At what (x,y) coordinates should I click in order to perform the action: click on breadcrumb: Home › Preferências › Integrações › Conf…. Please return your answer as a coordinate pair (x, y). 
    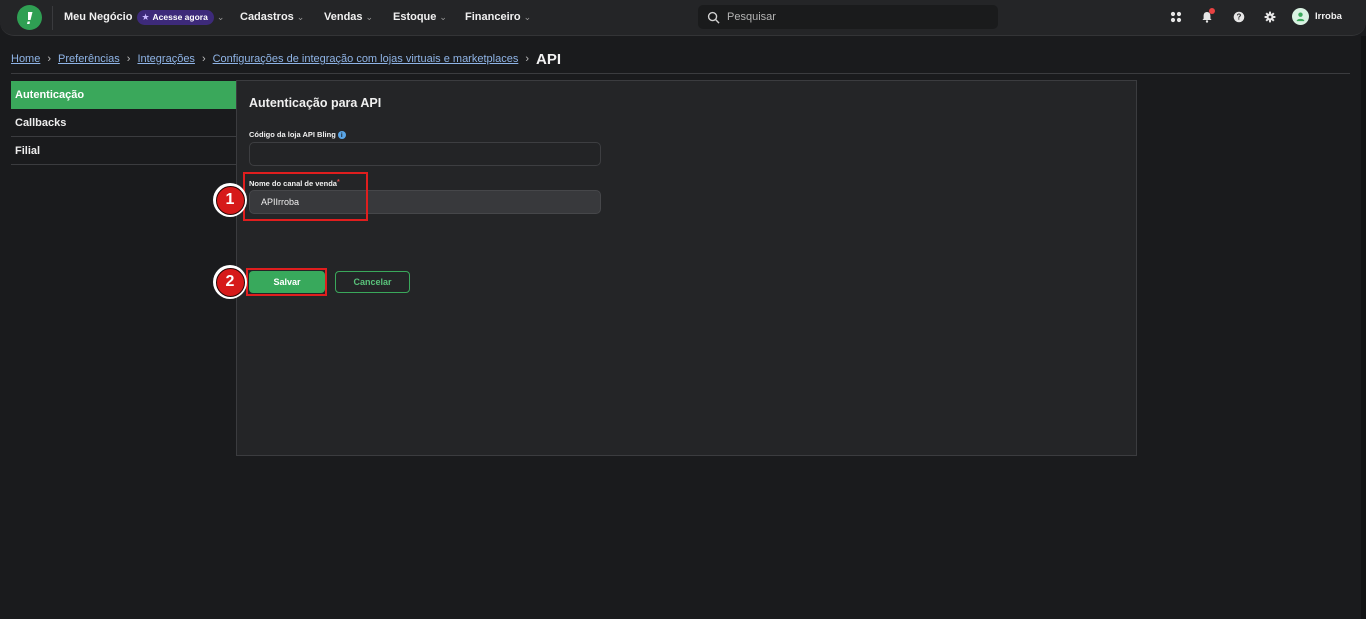
    Looking at the image, I should click on (286, 59).